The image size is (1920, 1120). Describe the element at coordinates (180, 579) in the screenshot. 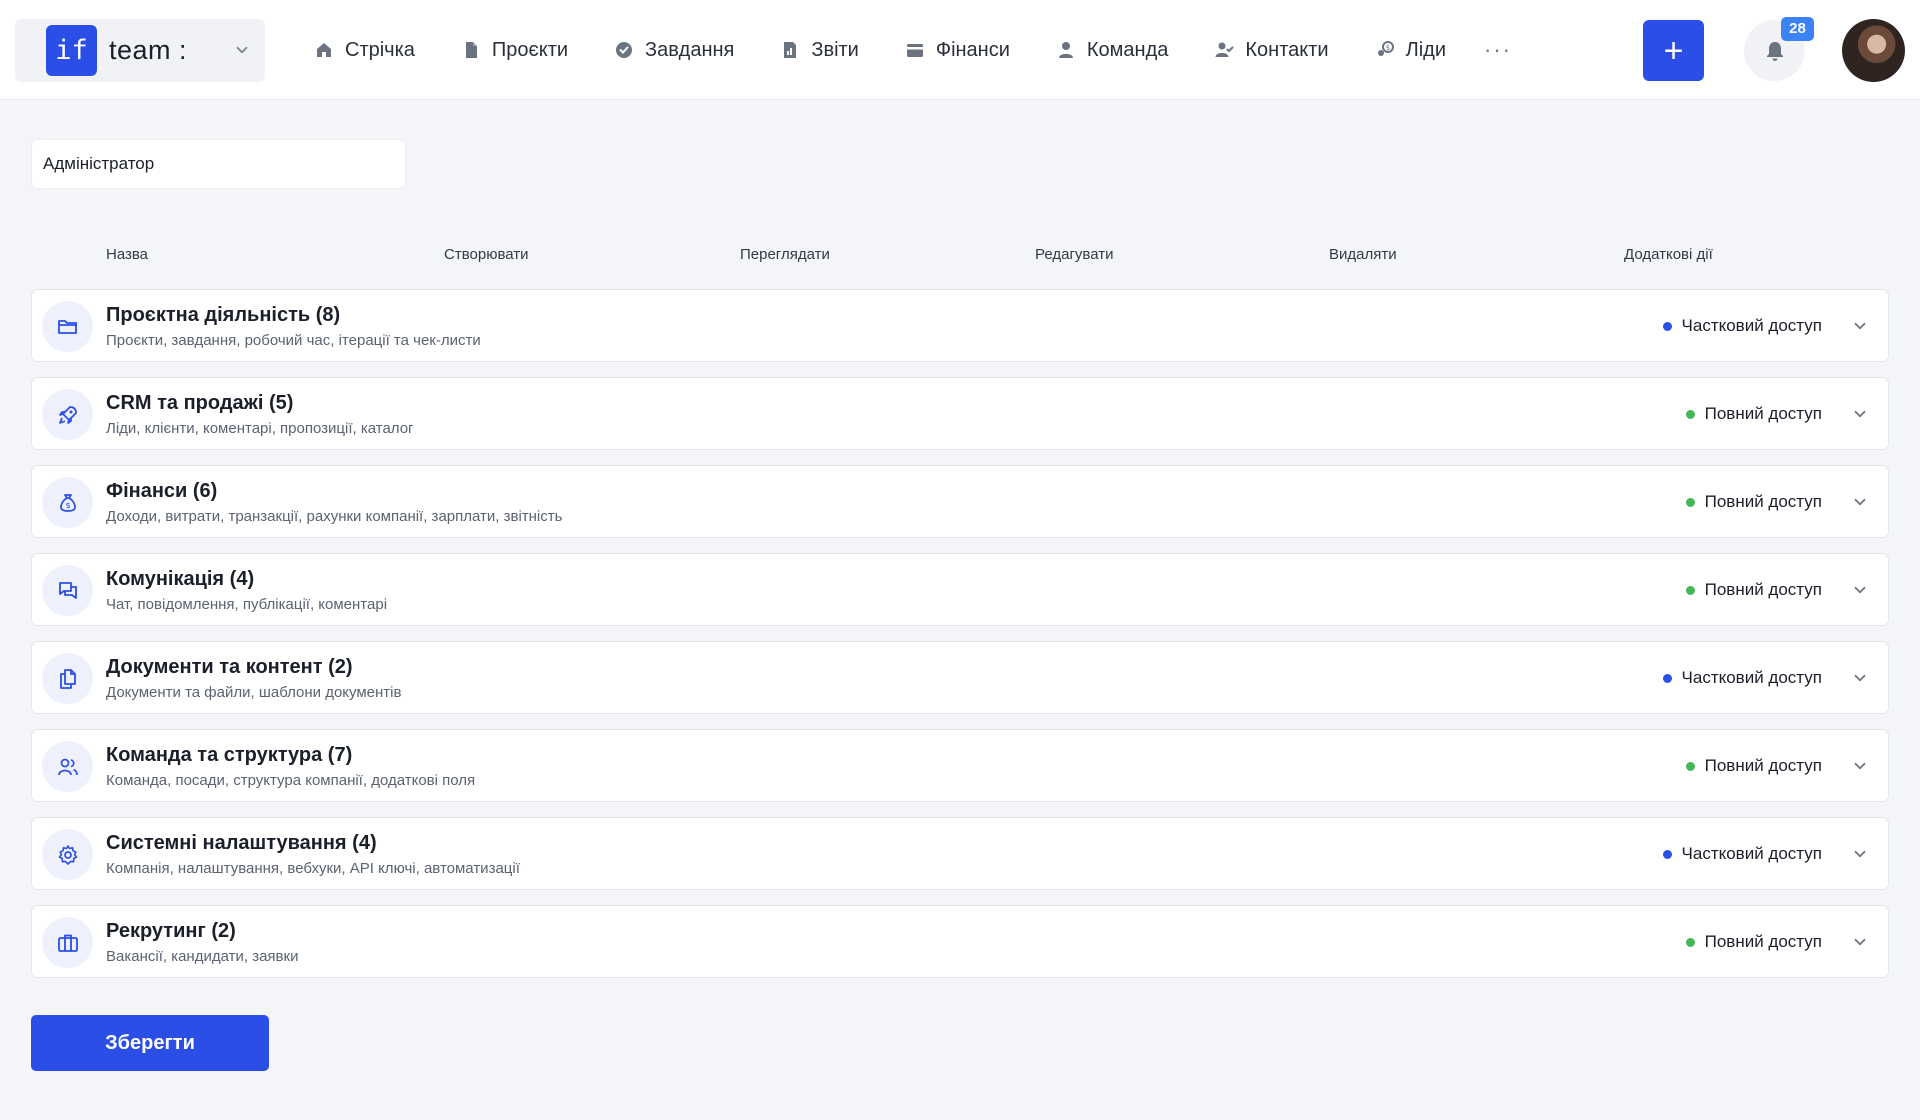

I see `module-title: Комунікація (4)` at that location.